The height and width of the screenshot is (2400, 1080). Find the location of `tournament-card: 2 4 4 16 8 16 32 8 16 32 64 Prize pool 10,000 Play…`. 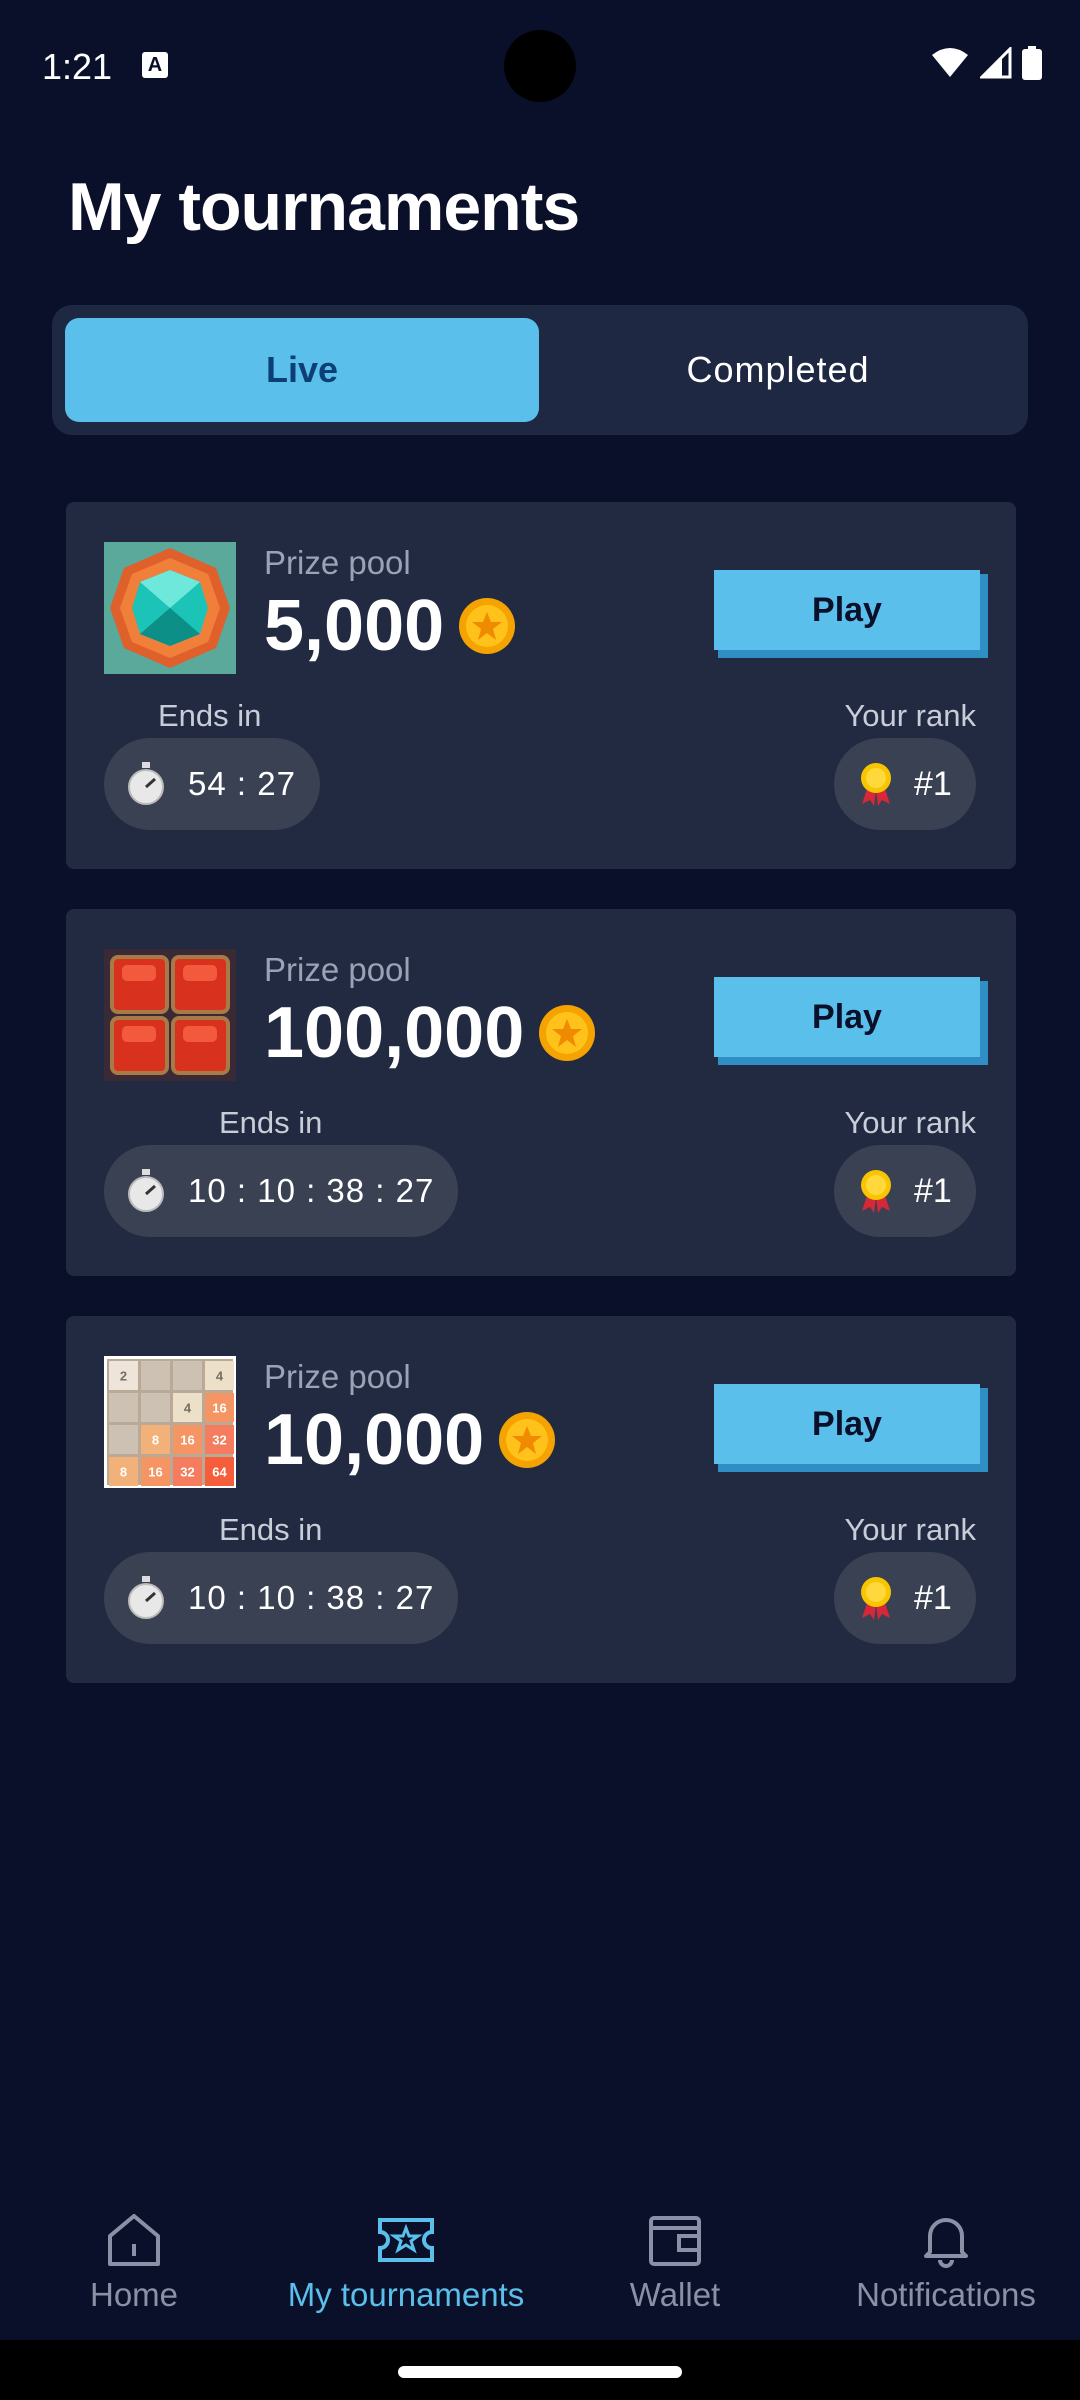

tournament-card: 2 4 4 16 8 16 32 8 16 32 64 Prize pool 10,000 Play… is located at coordinates (541, 1499).